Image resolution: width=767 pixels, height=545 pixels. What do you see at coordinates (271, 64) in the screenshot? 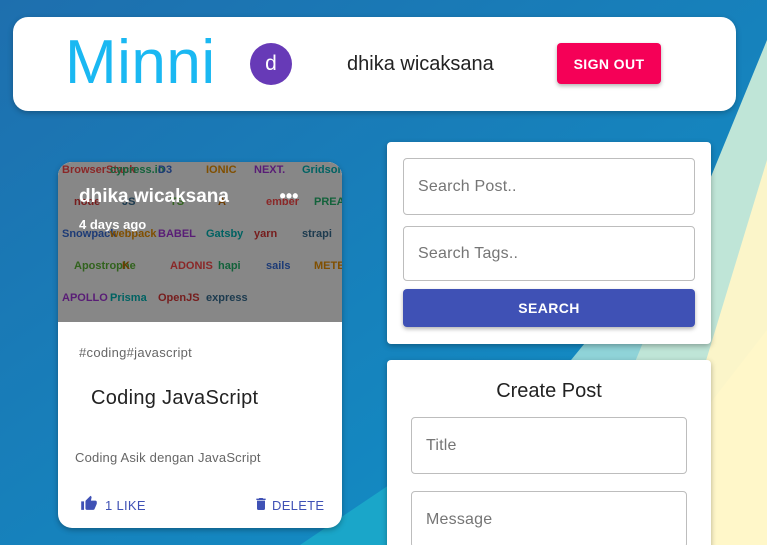
I see `avatar: d` at bounding box center [271, 64].